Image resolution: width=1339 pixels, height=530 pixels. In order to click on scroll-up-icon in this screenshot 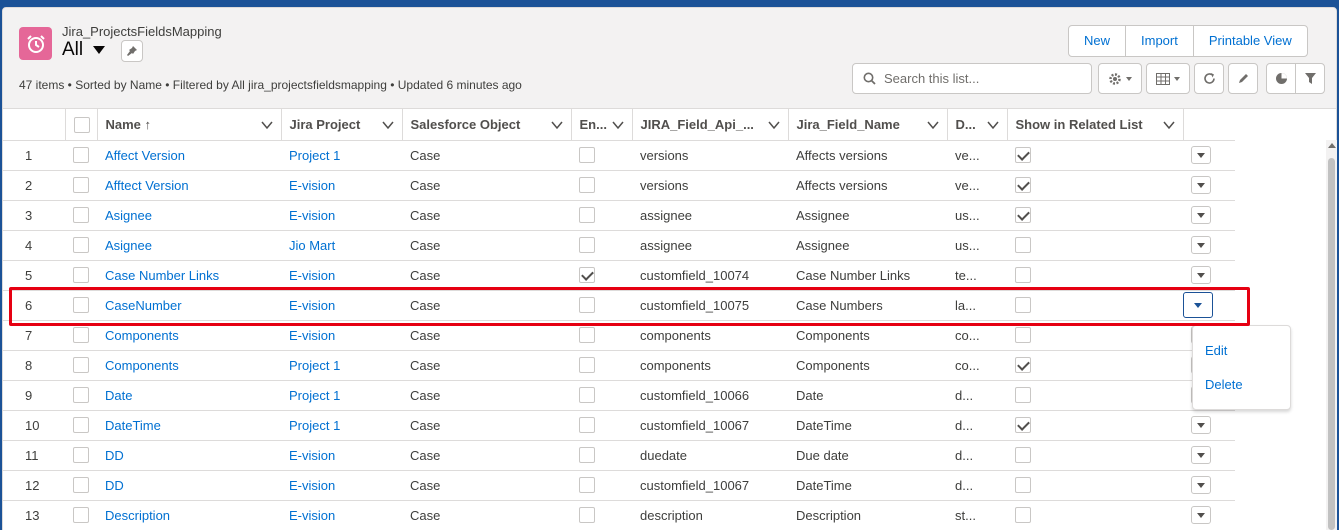, I will do `click(1332, 145)`.